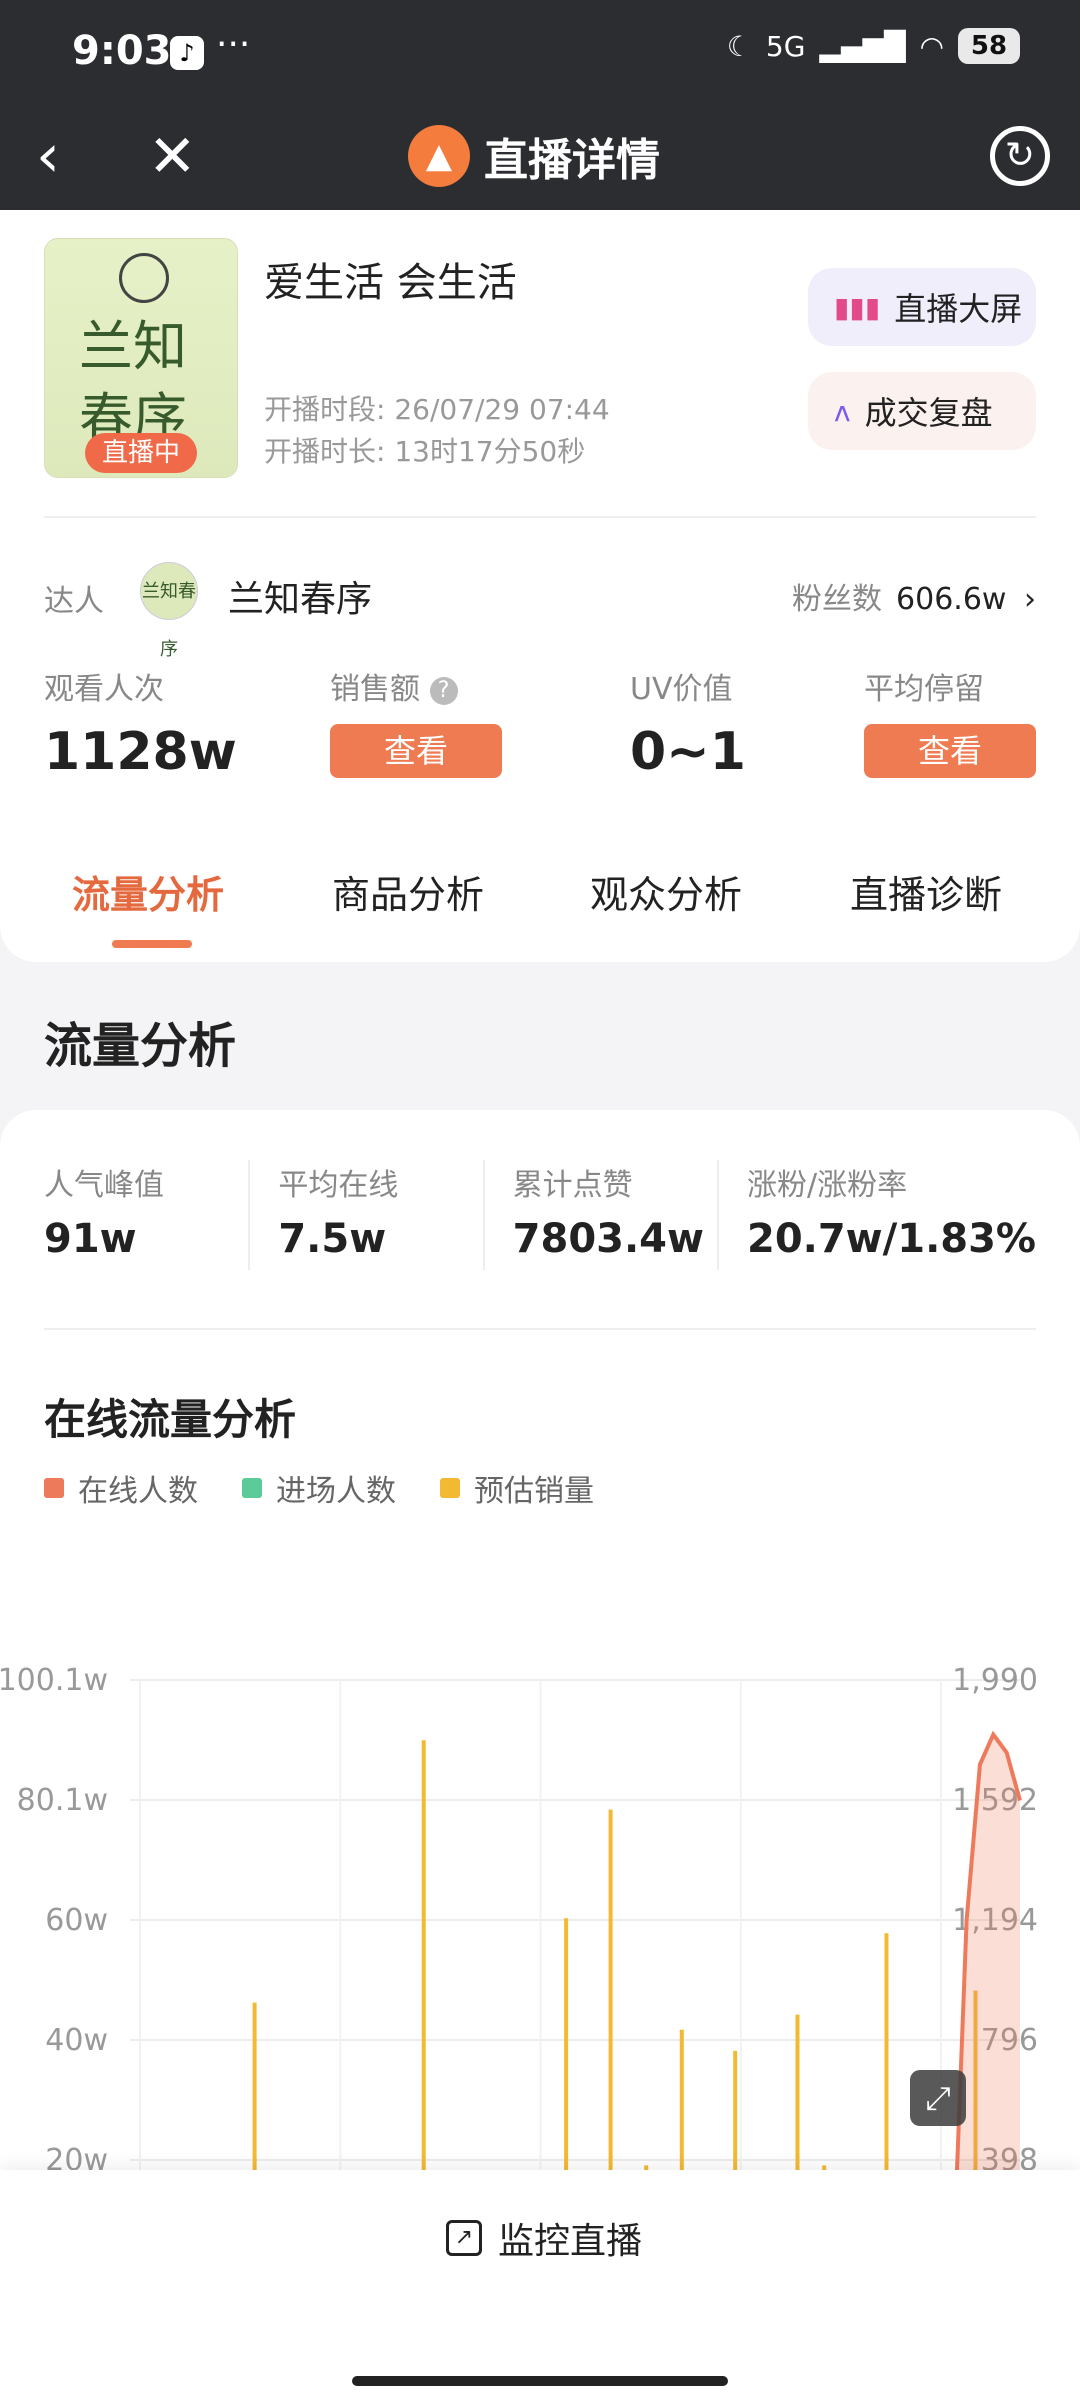  What do you see at coordinates (688, 752) in the screenshot?
I see `uv-value: 0~1` at bounding box center [688, 752].